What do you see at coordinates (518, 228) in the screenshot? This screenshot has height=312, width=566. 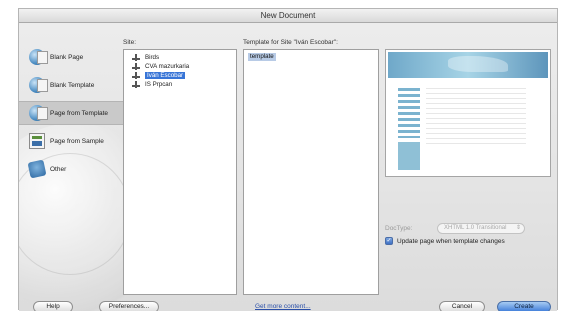 I see `chevron-updown-icon: ⇕` at bounding box center [518, 228].